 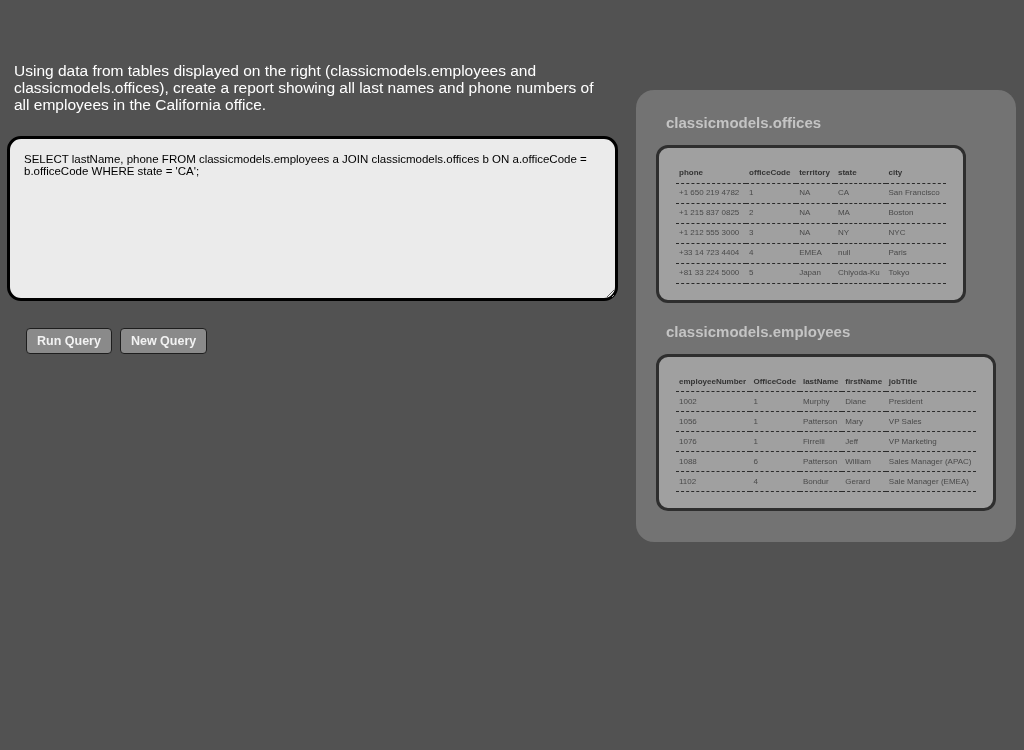 What do you see at coordinates (897, 252) in the screenshot?
I see `table-cell: Paris` at bounding box center [897, 252].